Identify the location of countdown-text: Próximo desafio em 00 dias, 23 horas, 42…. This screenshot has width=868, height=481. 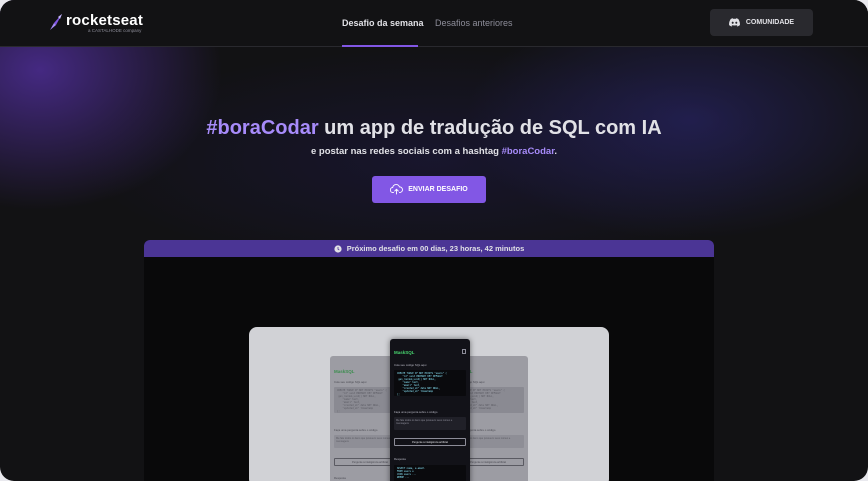
(435, 248).